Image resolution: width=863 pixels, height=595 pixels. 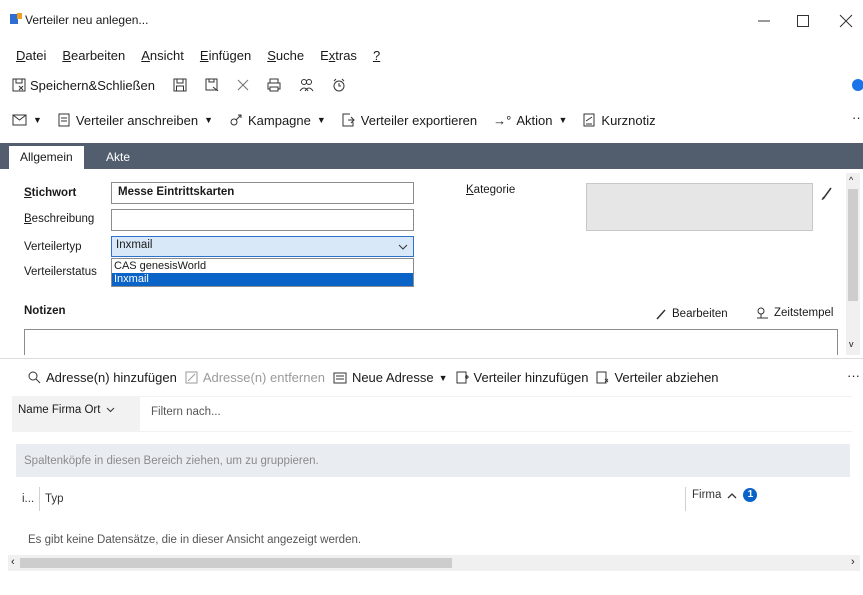 What do you see at coordinates (255, 377) in the screenshot?
I see `remove-address-button: Adresse(n) entfernen` at bounding box center [255, 377].